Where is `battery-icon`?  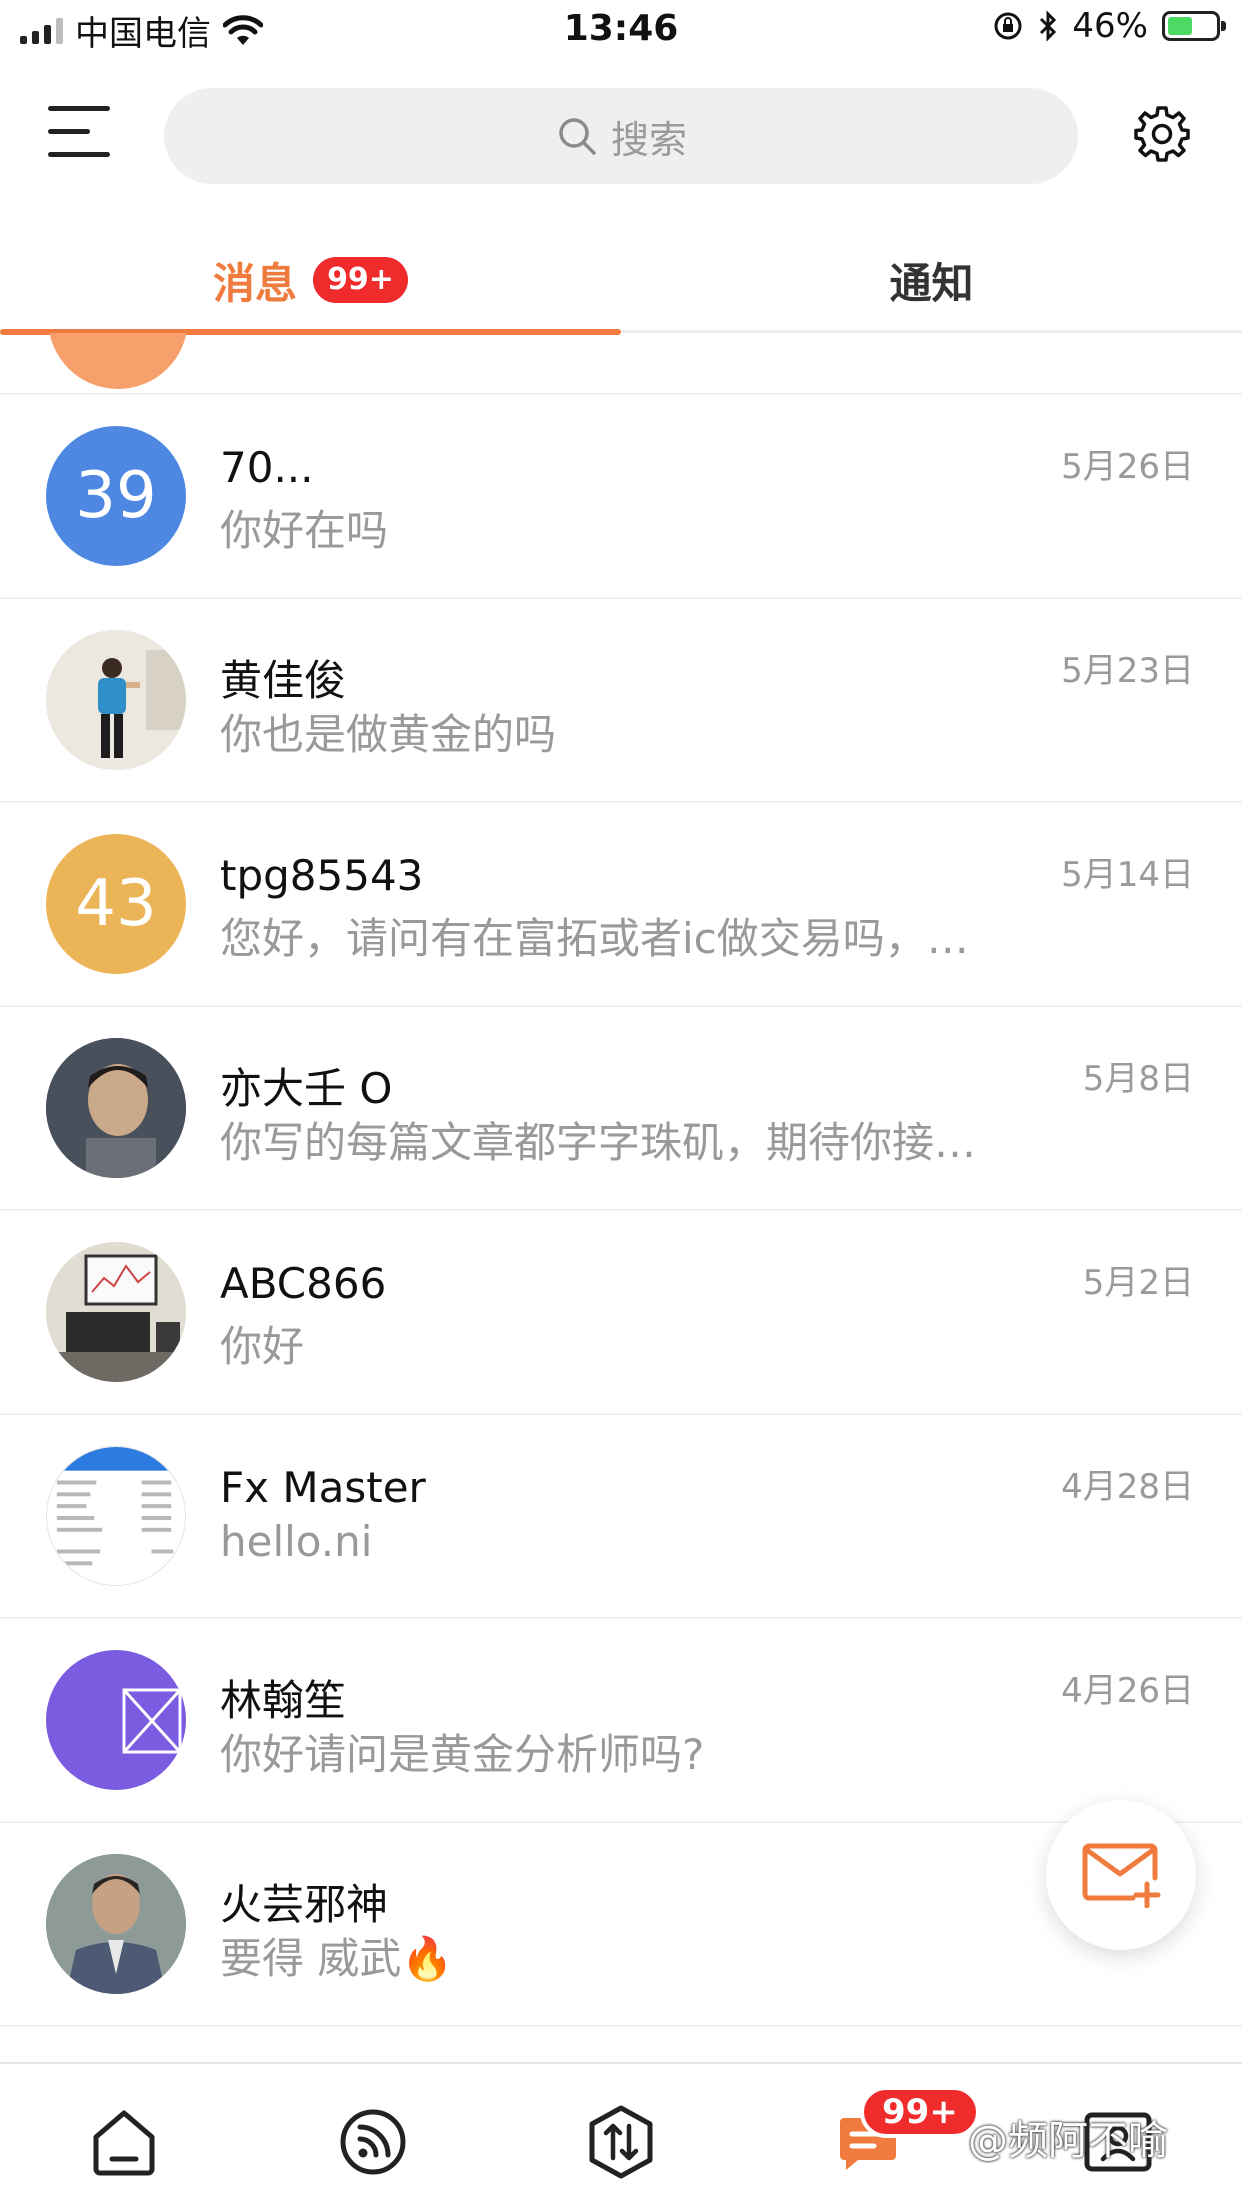 battery-icon is located at coordinates (1194, 26).